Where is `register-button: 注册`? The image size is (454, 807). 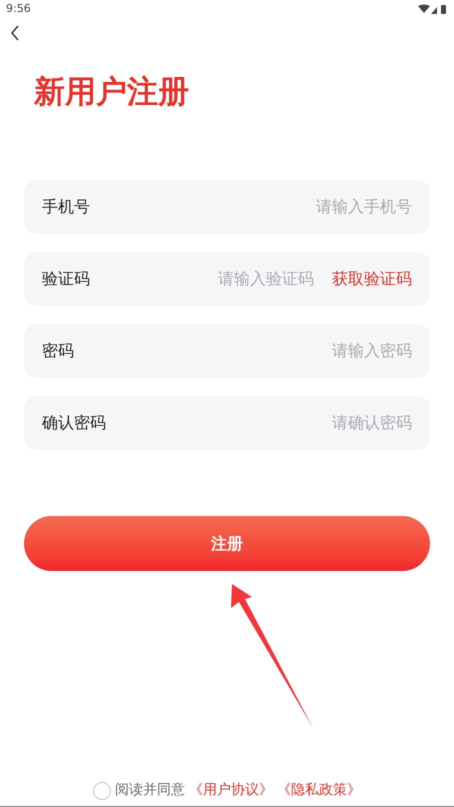 register-button: 注册 is located at coordinates (227, 543).